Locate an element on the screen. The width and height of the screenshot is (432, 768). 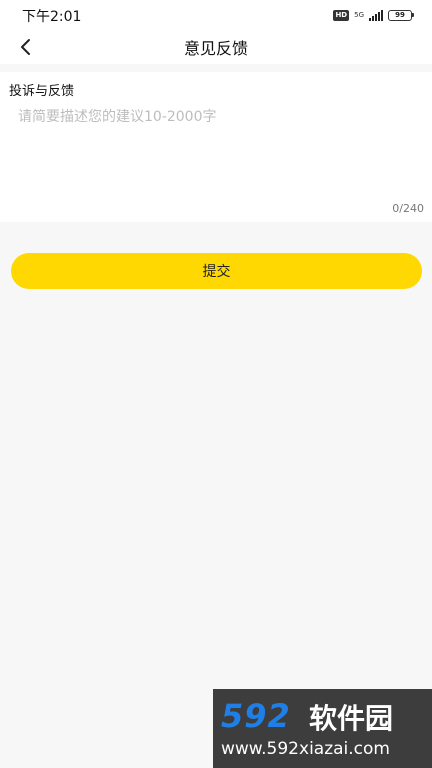
feedback-input is located at coordinates (216, 149).